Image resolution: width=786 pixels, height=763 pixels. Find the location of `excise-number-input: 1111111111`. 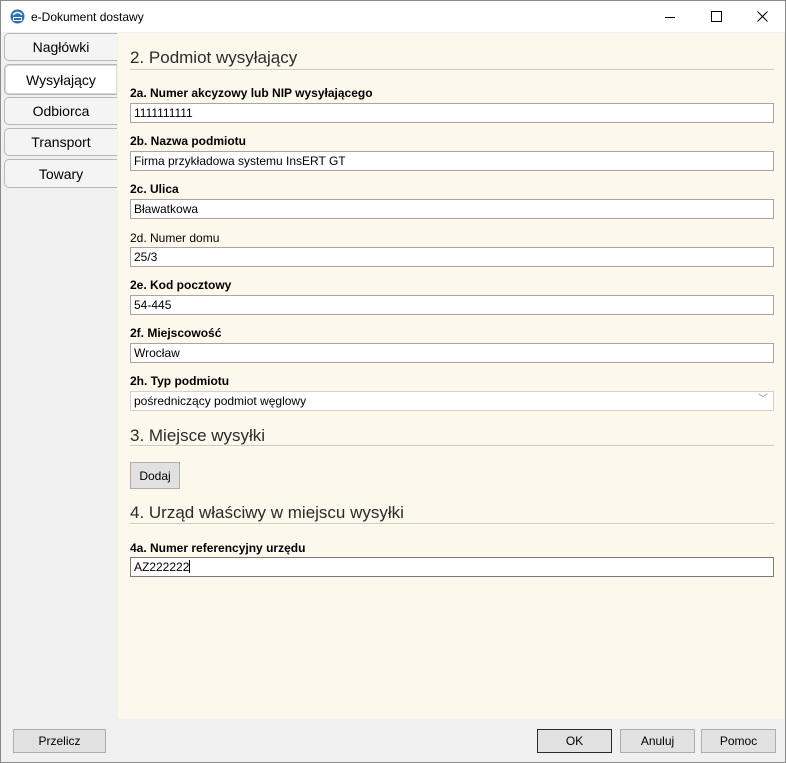

excise-number-input: 1111111111 is located at coordinates (452, 113).